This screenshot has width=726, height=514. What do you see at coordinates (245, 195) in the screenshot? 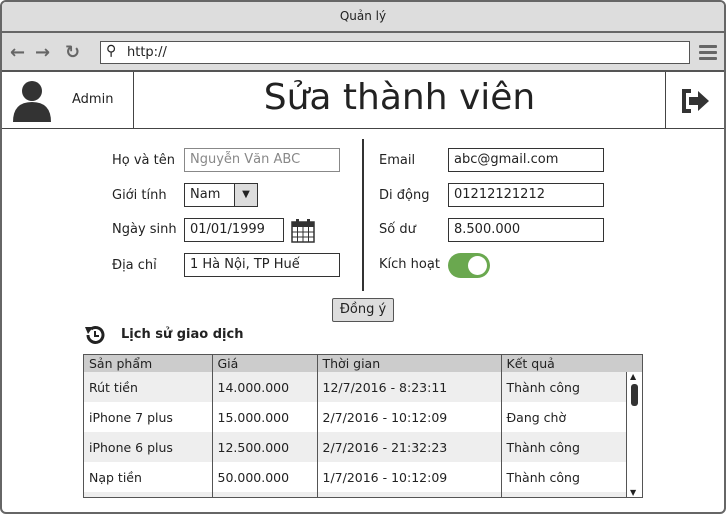
I see `chevron-down-icon: ▼` at bounding box center [245, 195].